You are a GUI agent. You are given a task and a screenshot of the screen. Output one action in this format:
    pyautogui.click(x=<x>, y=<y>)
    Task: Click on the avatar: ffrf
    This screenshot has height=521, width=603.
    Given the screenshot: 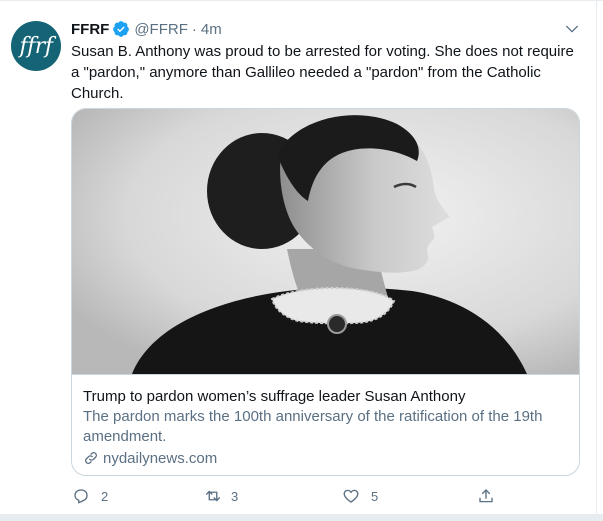 What is the action you would take?
    pyautogui.click(x=36, y=46)
    